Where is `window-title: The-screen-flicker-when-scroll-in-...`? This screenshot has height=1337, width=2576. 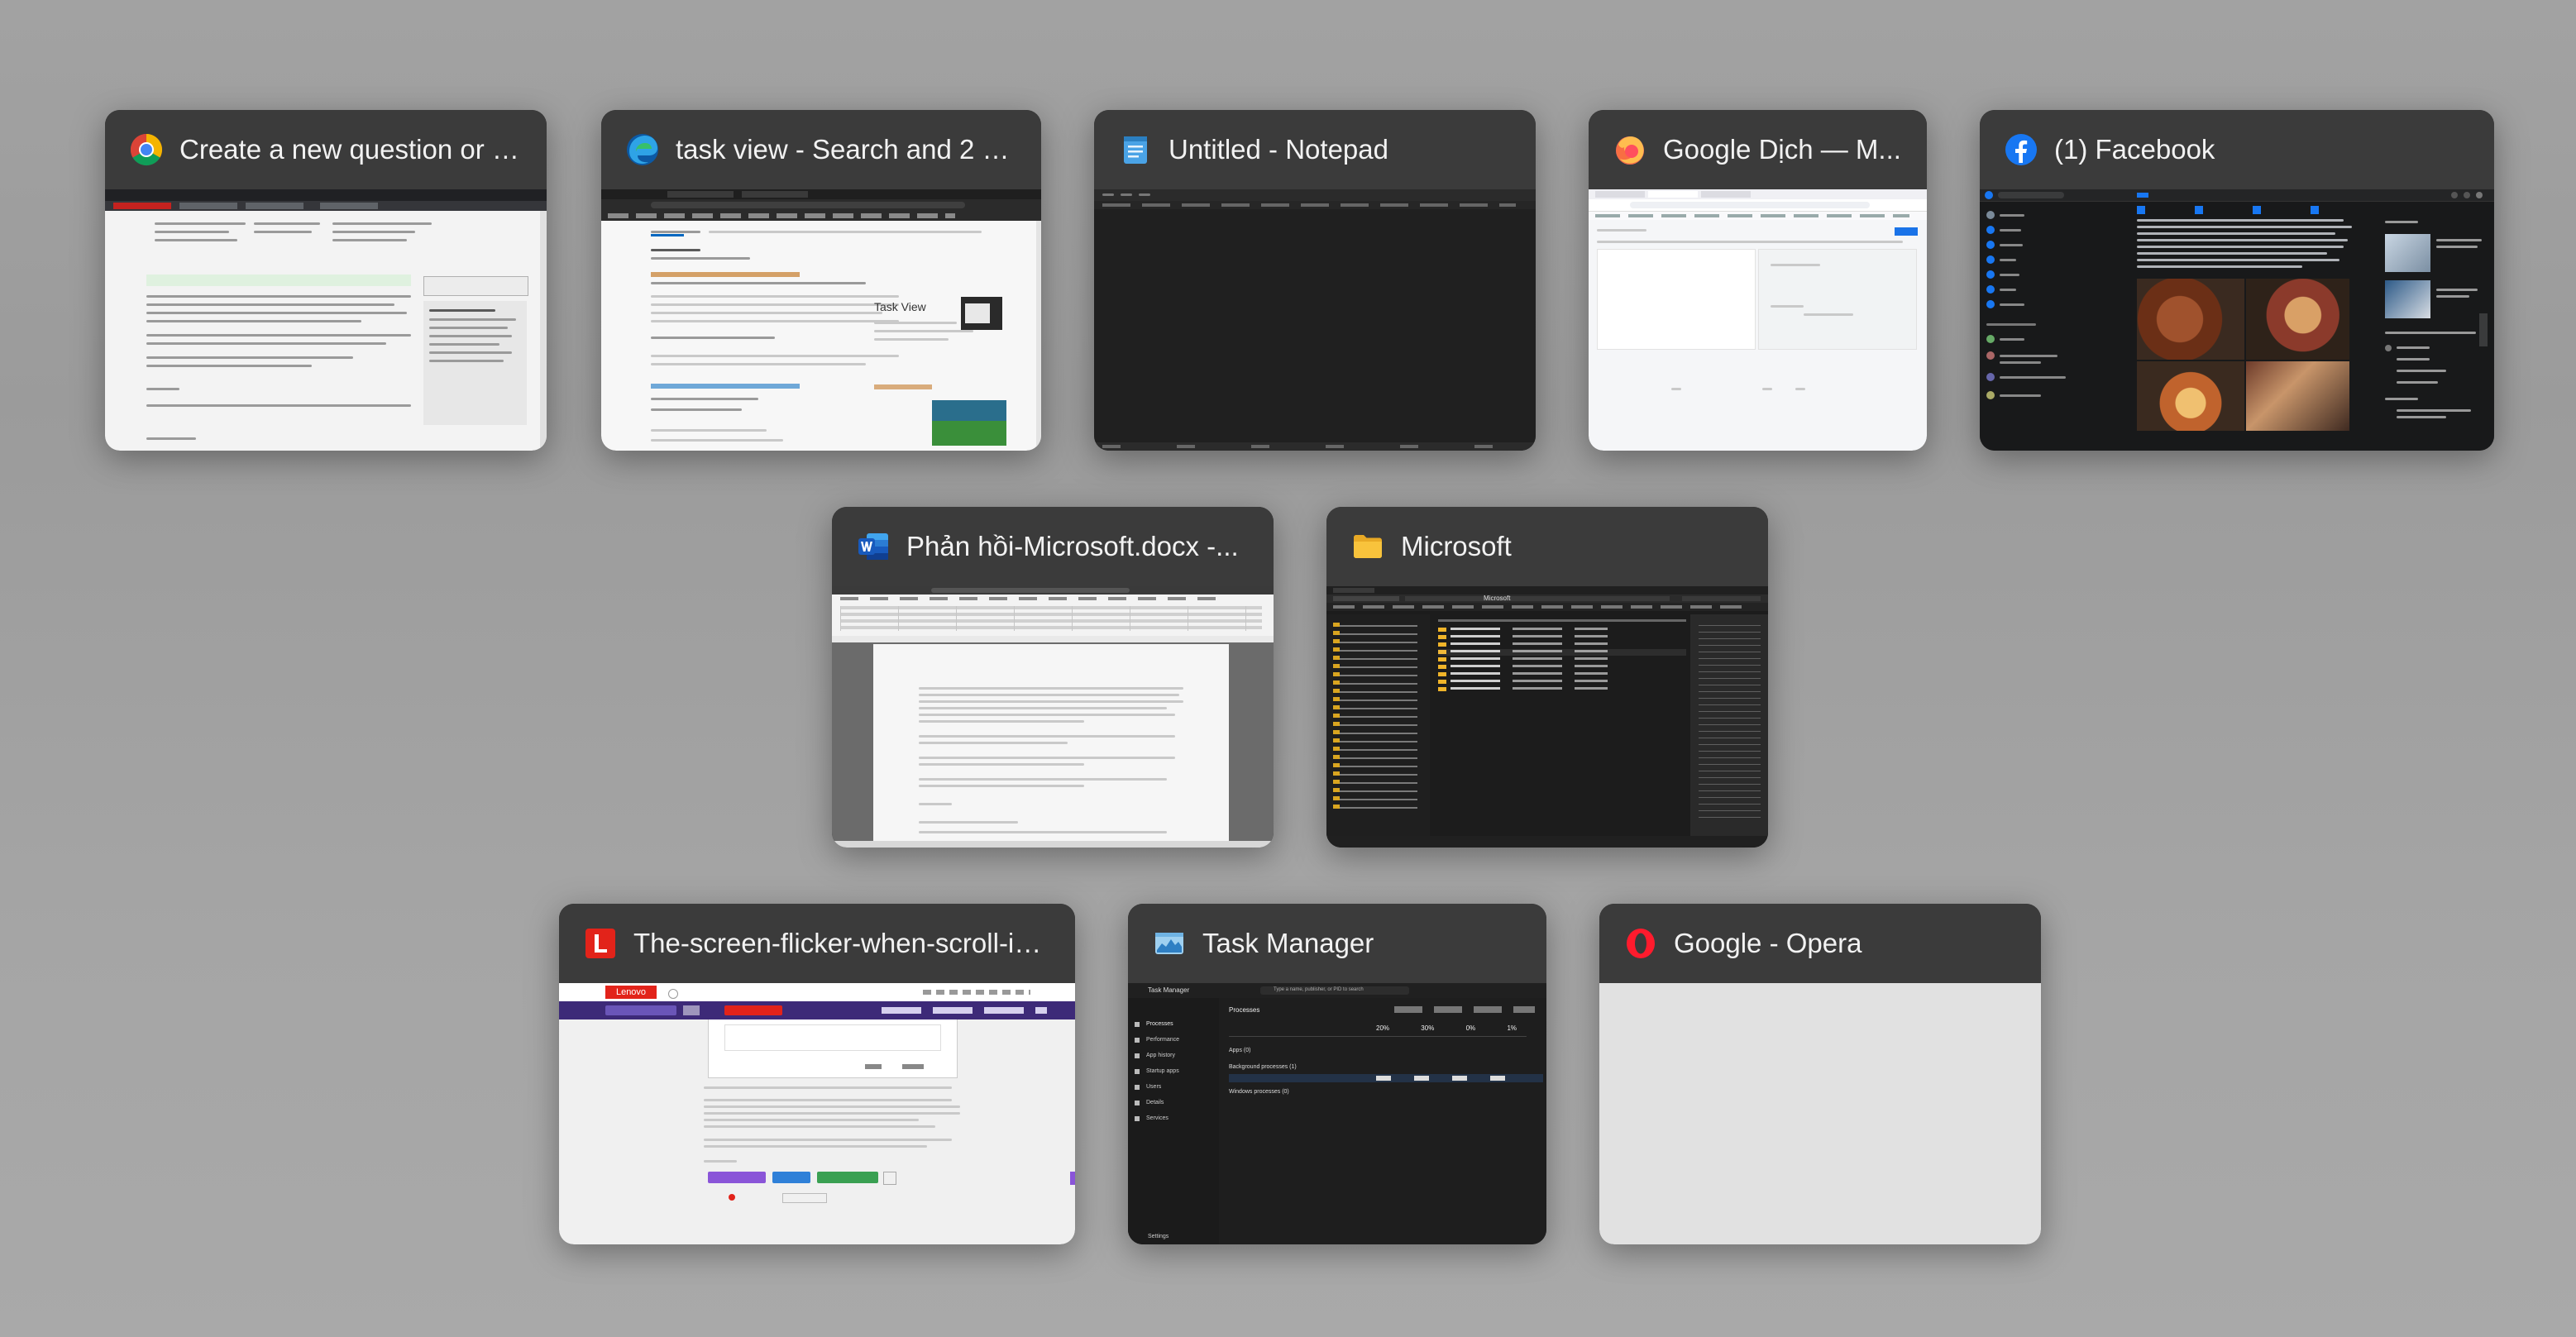 window-title: The-screen-flicker-when-scroll-in-... is located at coordinates (847, 943).